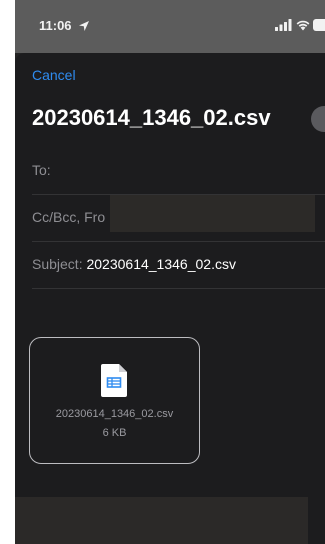 This screenshot has height=544, width=325. I want to click on subject-row-text: Subject: 20230614_1346_02.csv, so click(134, 264).